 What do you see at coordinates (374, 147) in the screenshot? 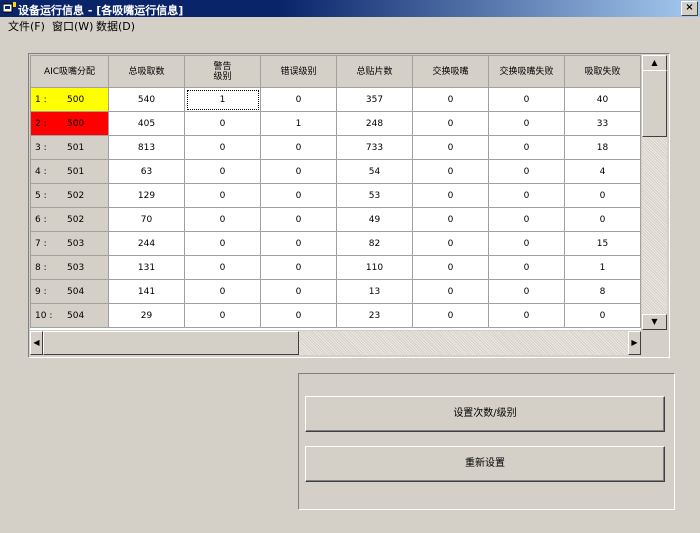
I see `table-cell: 733` at bounding box center [374, 147].